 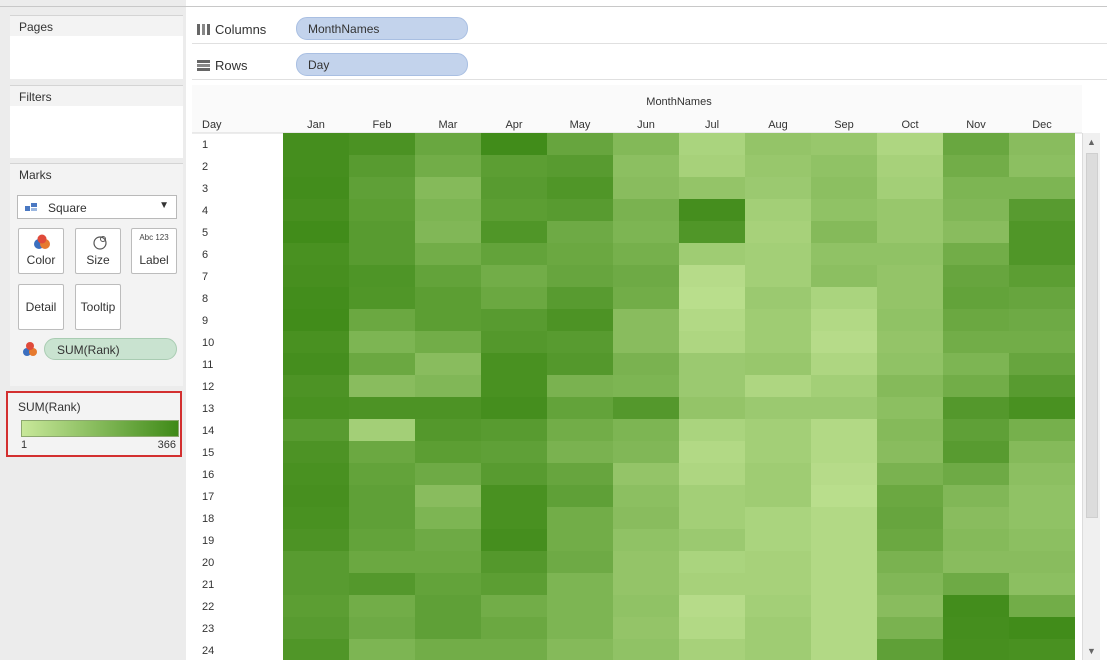 I want to click on rows-shelf: Rows Day, so click(x=649, y=65).